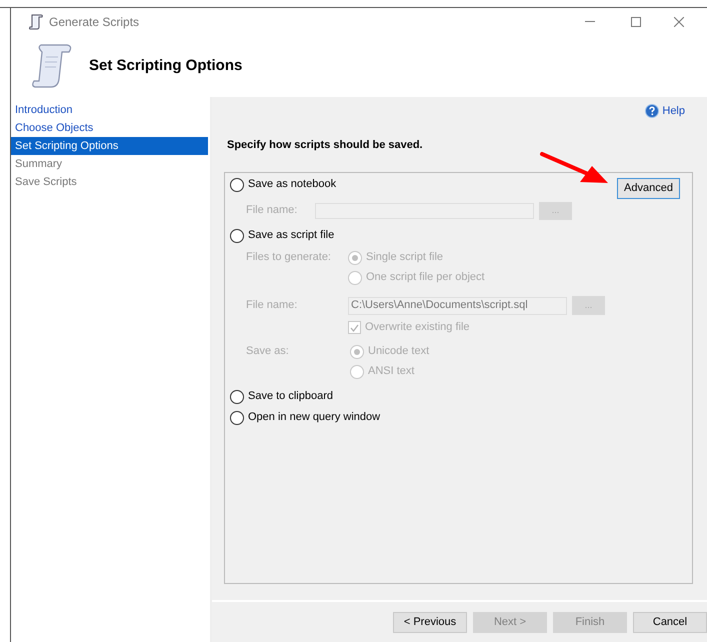 The width and height of the screenshot is (707, 642). I want to click on field-label: Files to generate:, so click(289, 258).